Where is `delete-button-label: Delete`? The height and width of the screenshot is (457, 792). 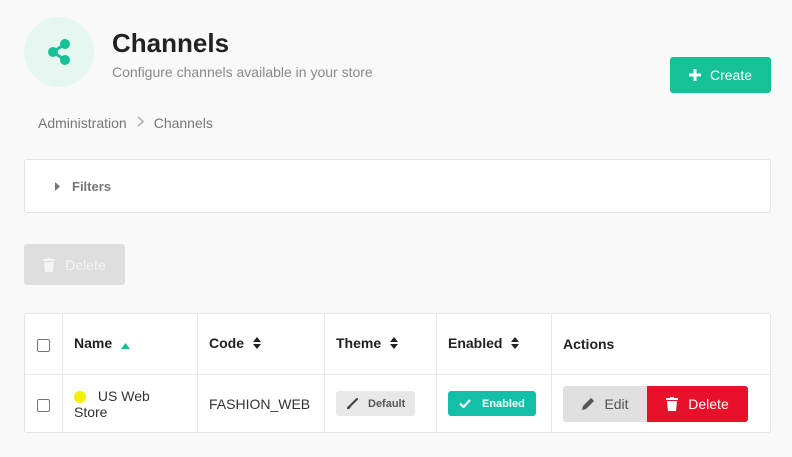 delete-button-label: Delete is located at coordinates (708, 403).